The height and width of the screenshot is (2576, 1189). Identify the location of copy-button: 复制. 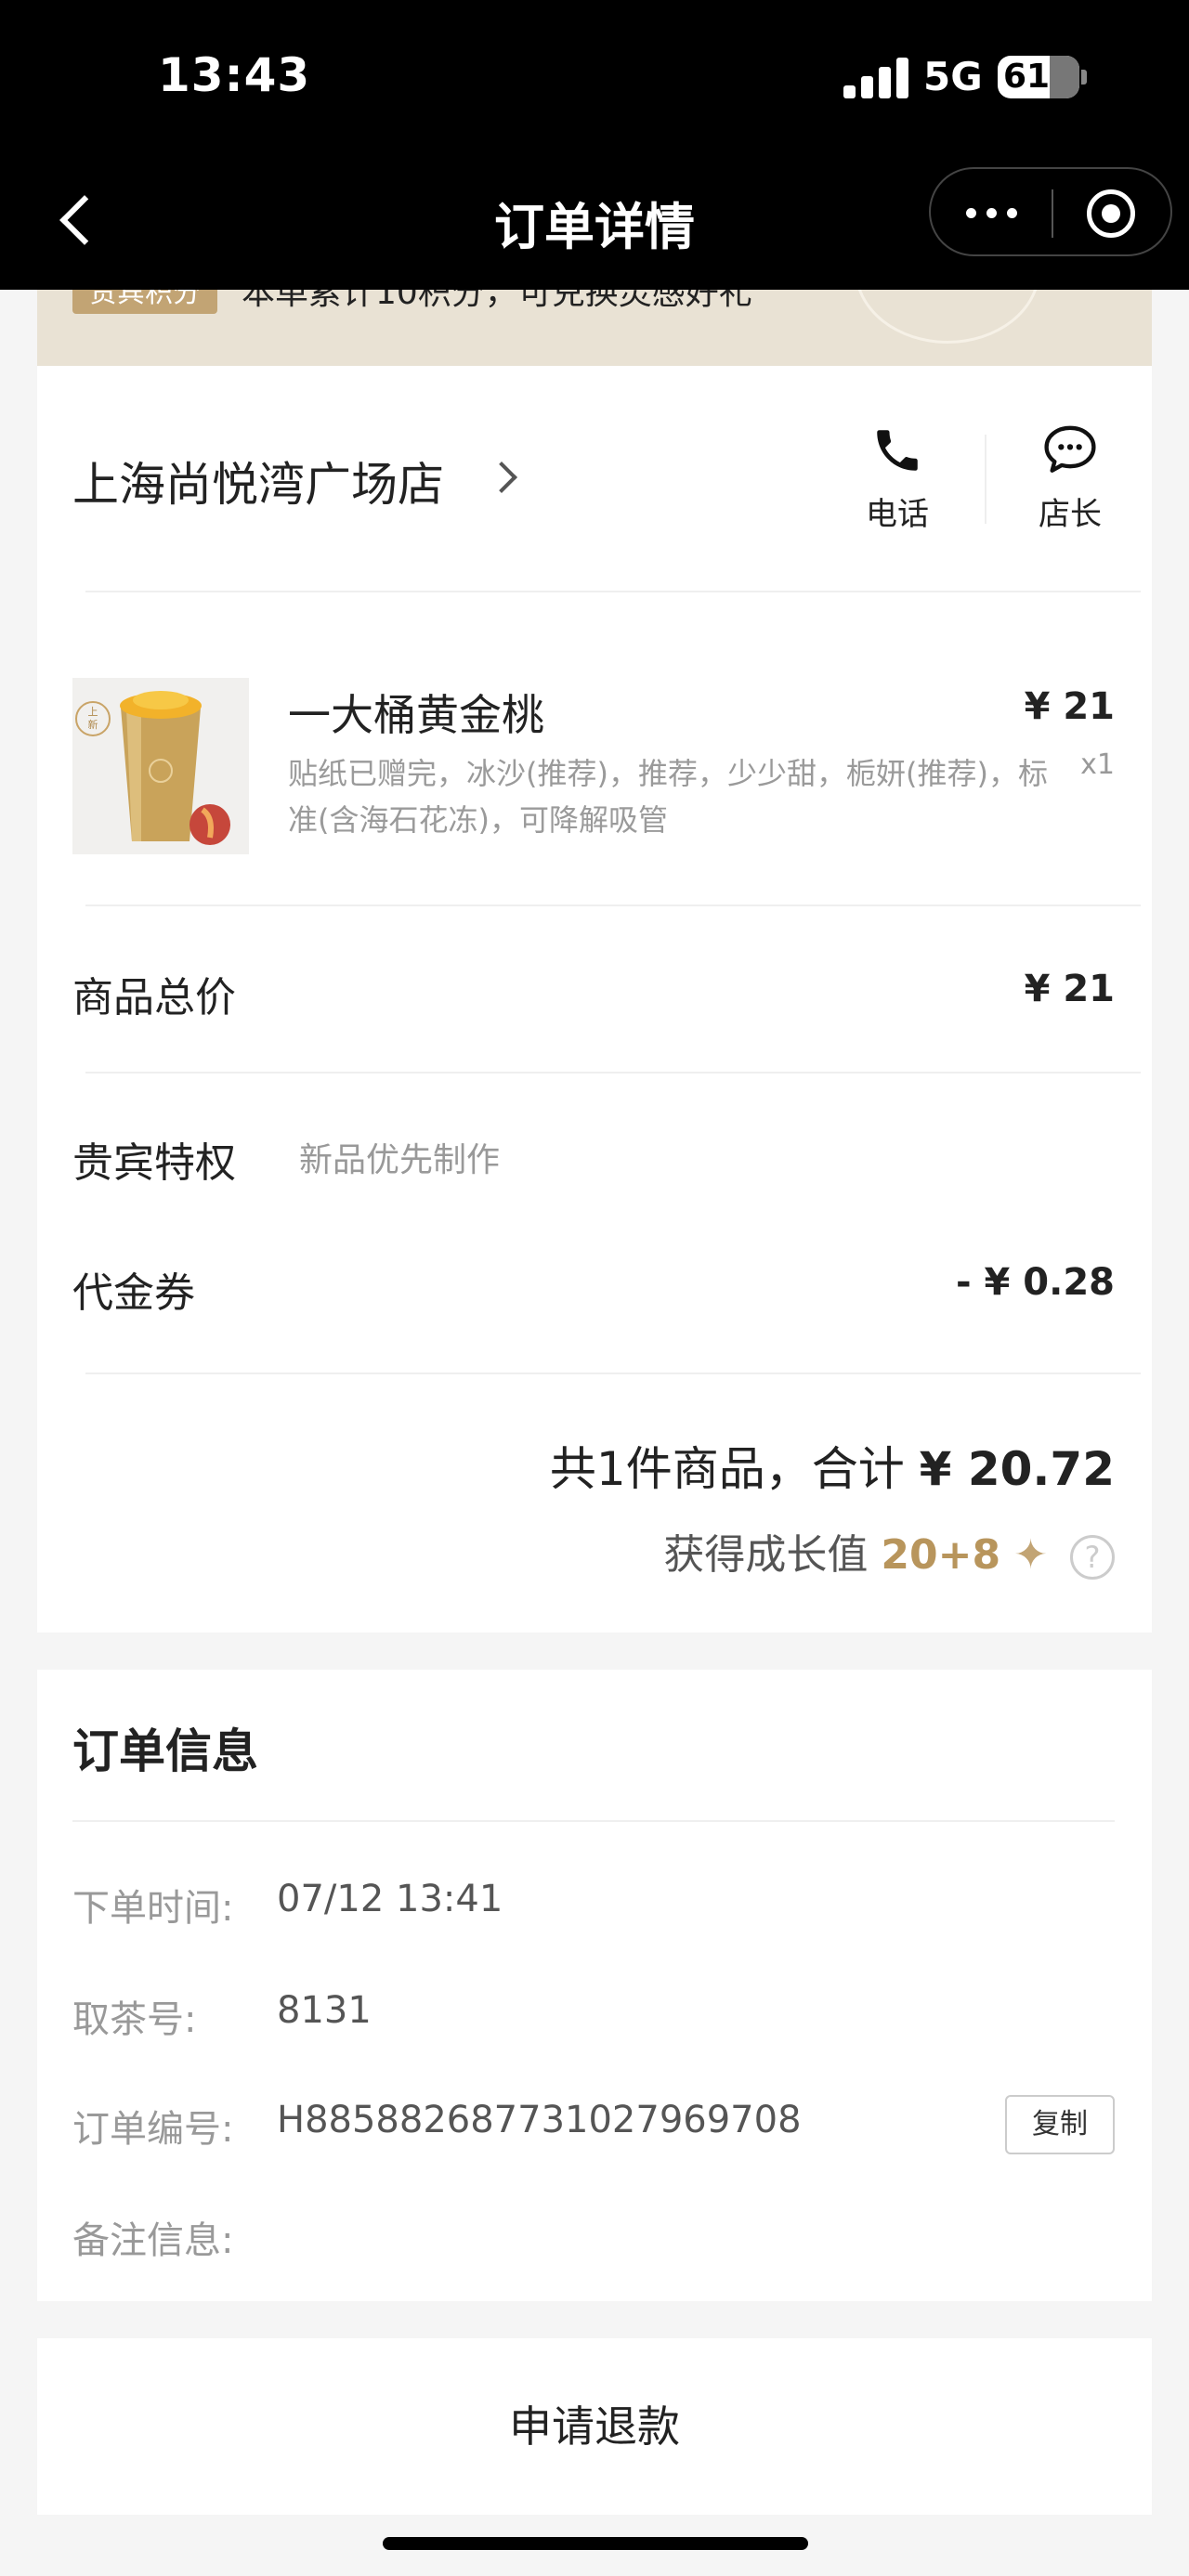
(1060, 2124).